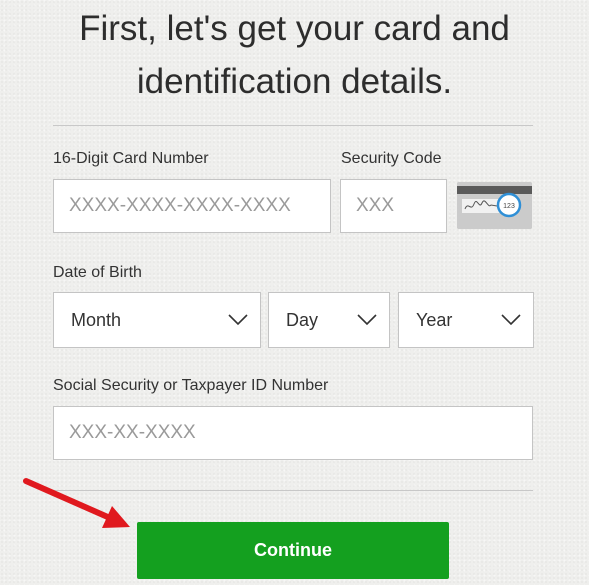 The height and width of the screenshot is (585, 589). I want to click on security-code-input, so click(393, 206).